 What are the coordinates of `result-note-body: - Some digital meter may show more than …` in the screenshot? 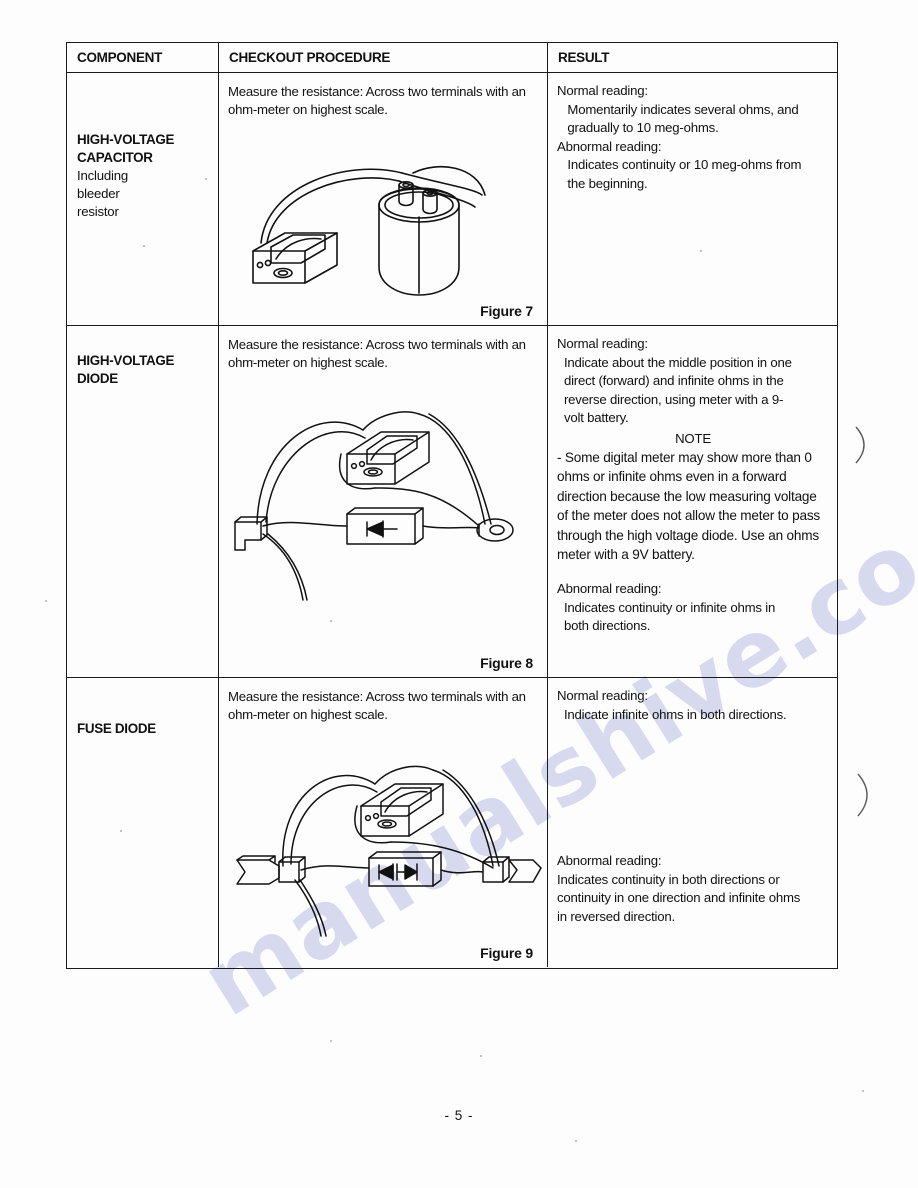 It's located at (690, 506).